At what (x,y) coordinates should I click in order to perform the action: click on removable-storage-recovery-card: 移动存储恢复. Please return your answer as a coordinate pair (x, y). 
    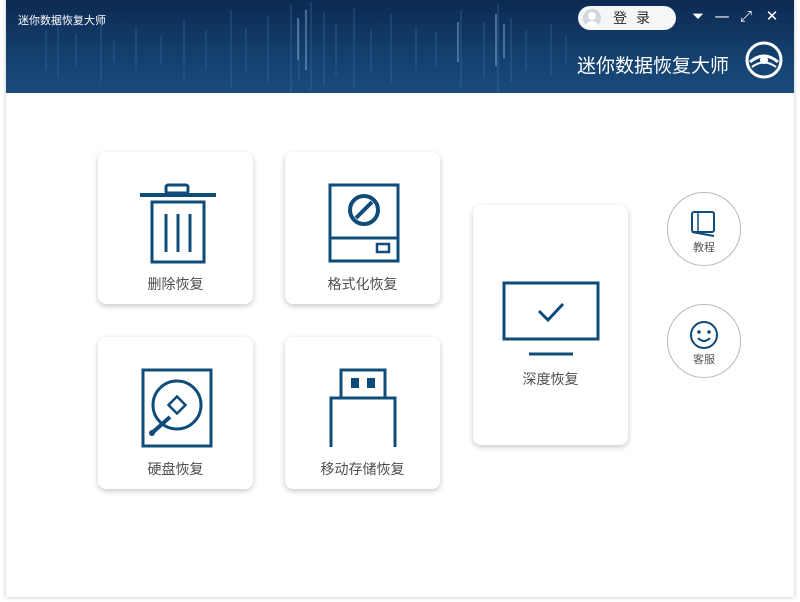
    Looking at the image, I should click on (362, 413).